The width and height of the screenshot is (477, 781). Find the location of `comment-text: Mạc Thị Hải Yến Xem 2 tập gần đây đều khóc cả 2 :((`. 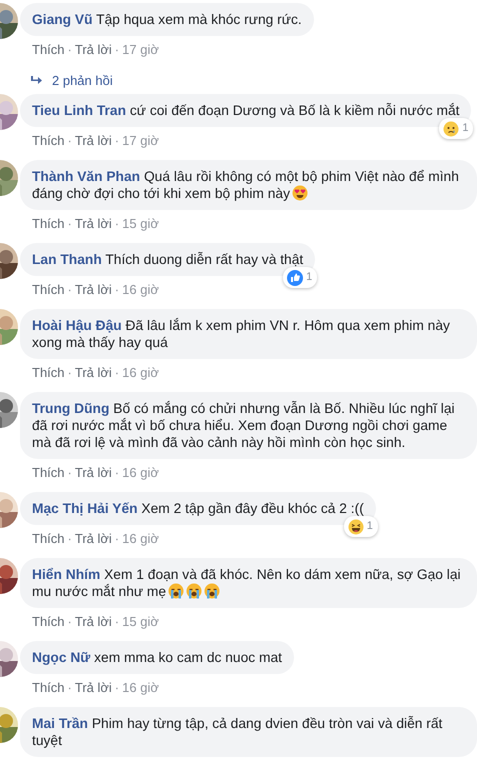

comment-text: Mạc Thị Hải Yến Xem 2 tập gần đây đều khóc cả 2 :(( is located at coordinates (198, 508).